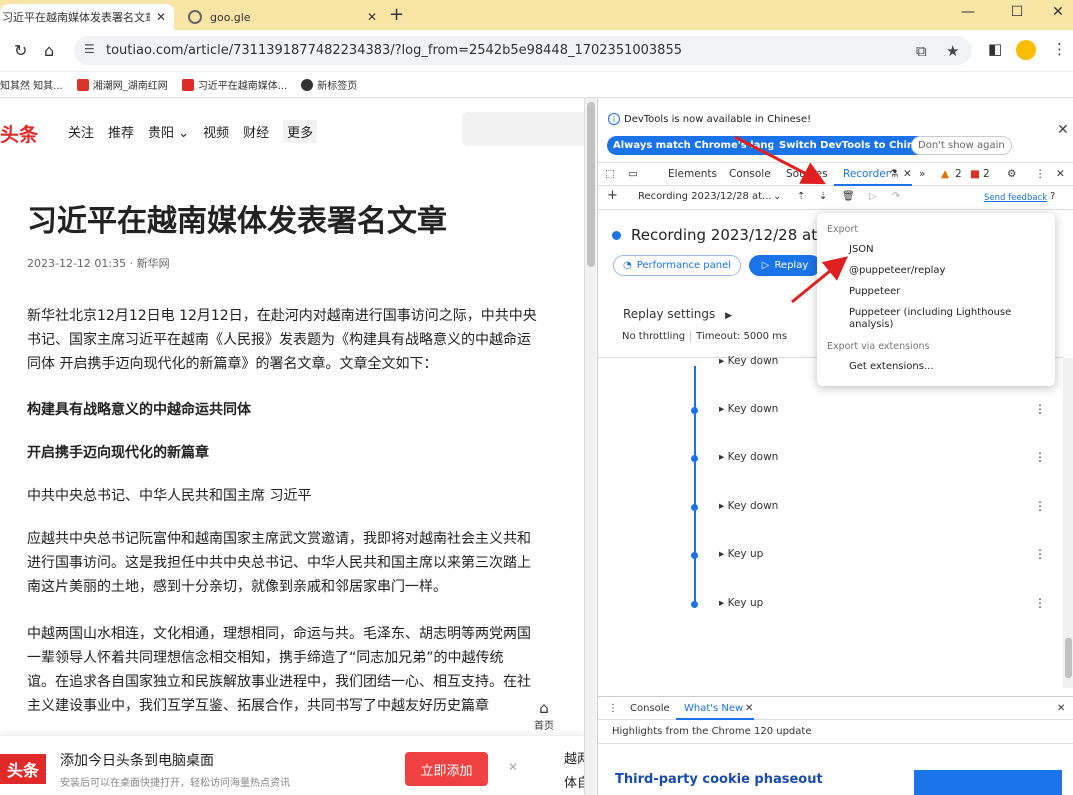 This screenshot has height=795, width=1073. Describe the element at coordinates (719, 779) in the screenshot. I see `whats-new-article-title: Third-party cookie phaseout` at that location.